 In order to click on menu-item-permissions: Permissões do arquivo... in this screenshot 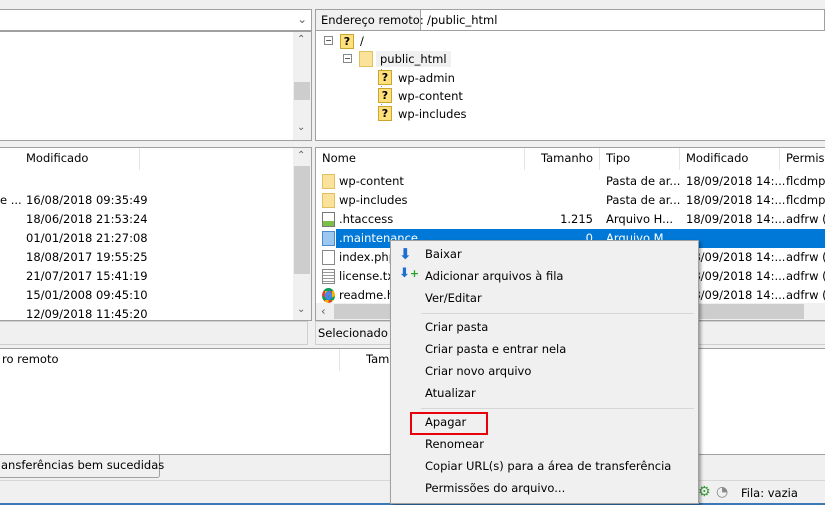, I will do `click(544, 488)`.